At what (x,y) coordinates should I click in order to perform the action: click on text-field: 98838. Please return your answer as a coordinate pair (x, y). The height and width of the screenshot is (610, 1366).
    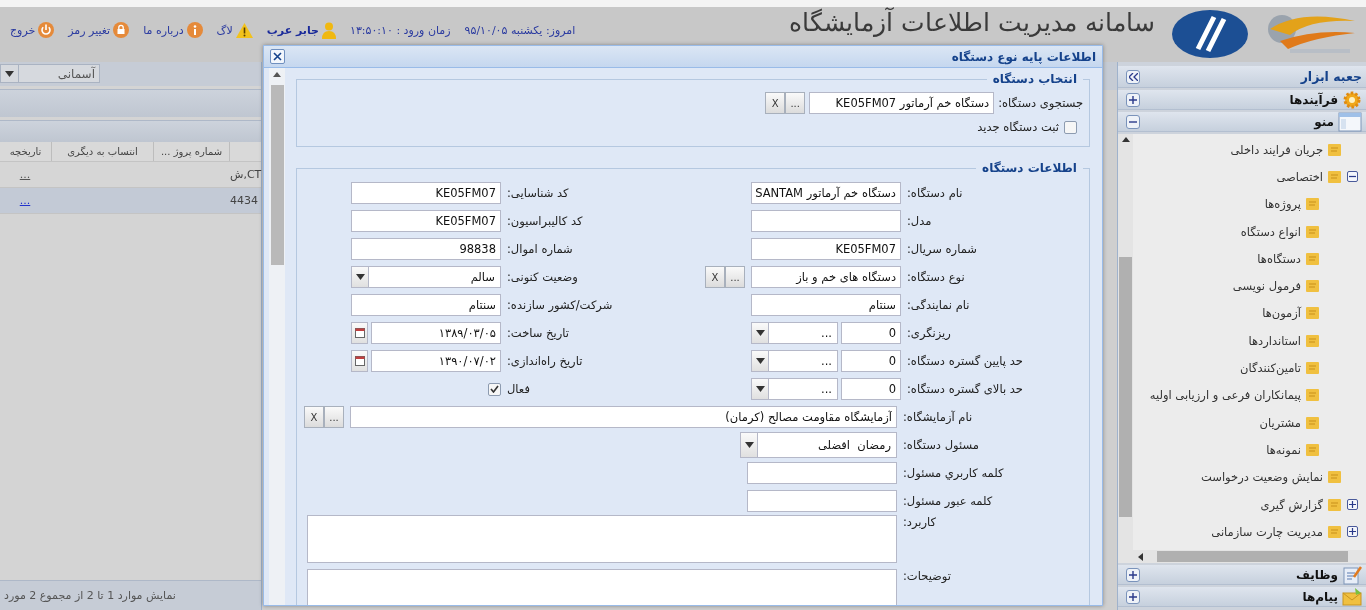
    Looking at the image, I should click on (426, 249).